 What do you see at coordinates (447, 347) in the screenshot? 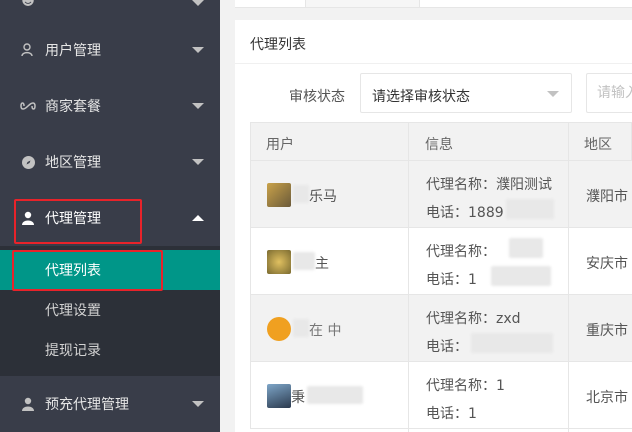
I see `agent-phone: 电话：` at bounding box center [447, 347].